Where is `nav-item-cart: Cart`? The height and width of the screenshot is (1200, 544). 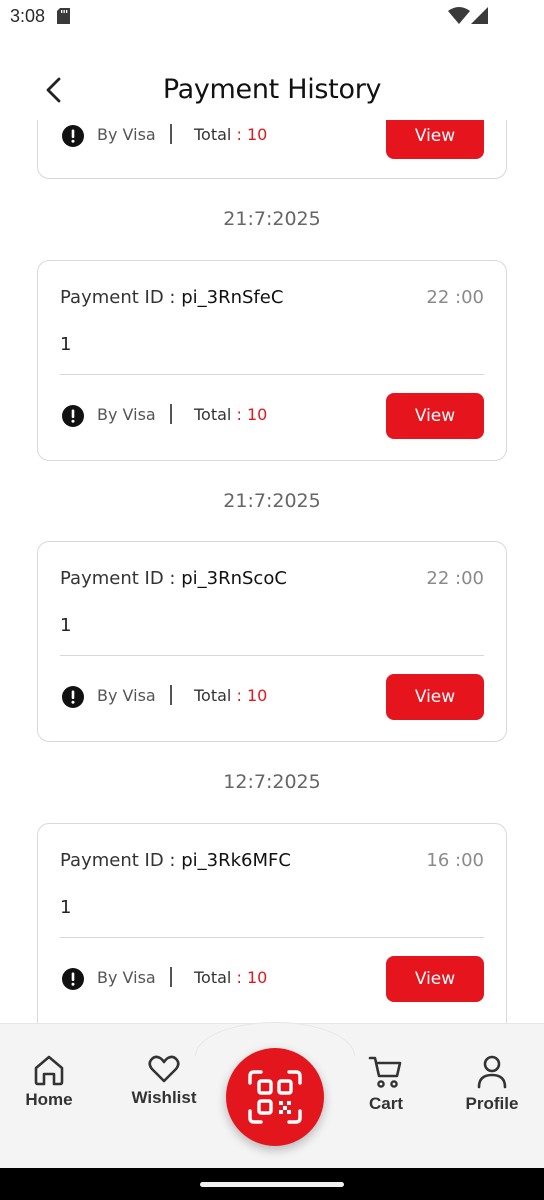
nav-item-cart: Cart is located at coordinates (386, 1084).